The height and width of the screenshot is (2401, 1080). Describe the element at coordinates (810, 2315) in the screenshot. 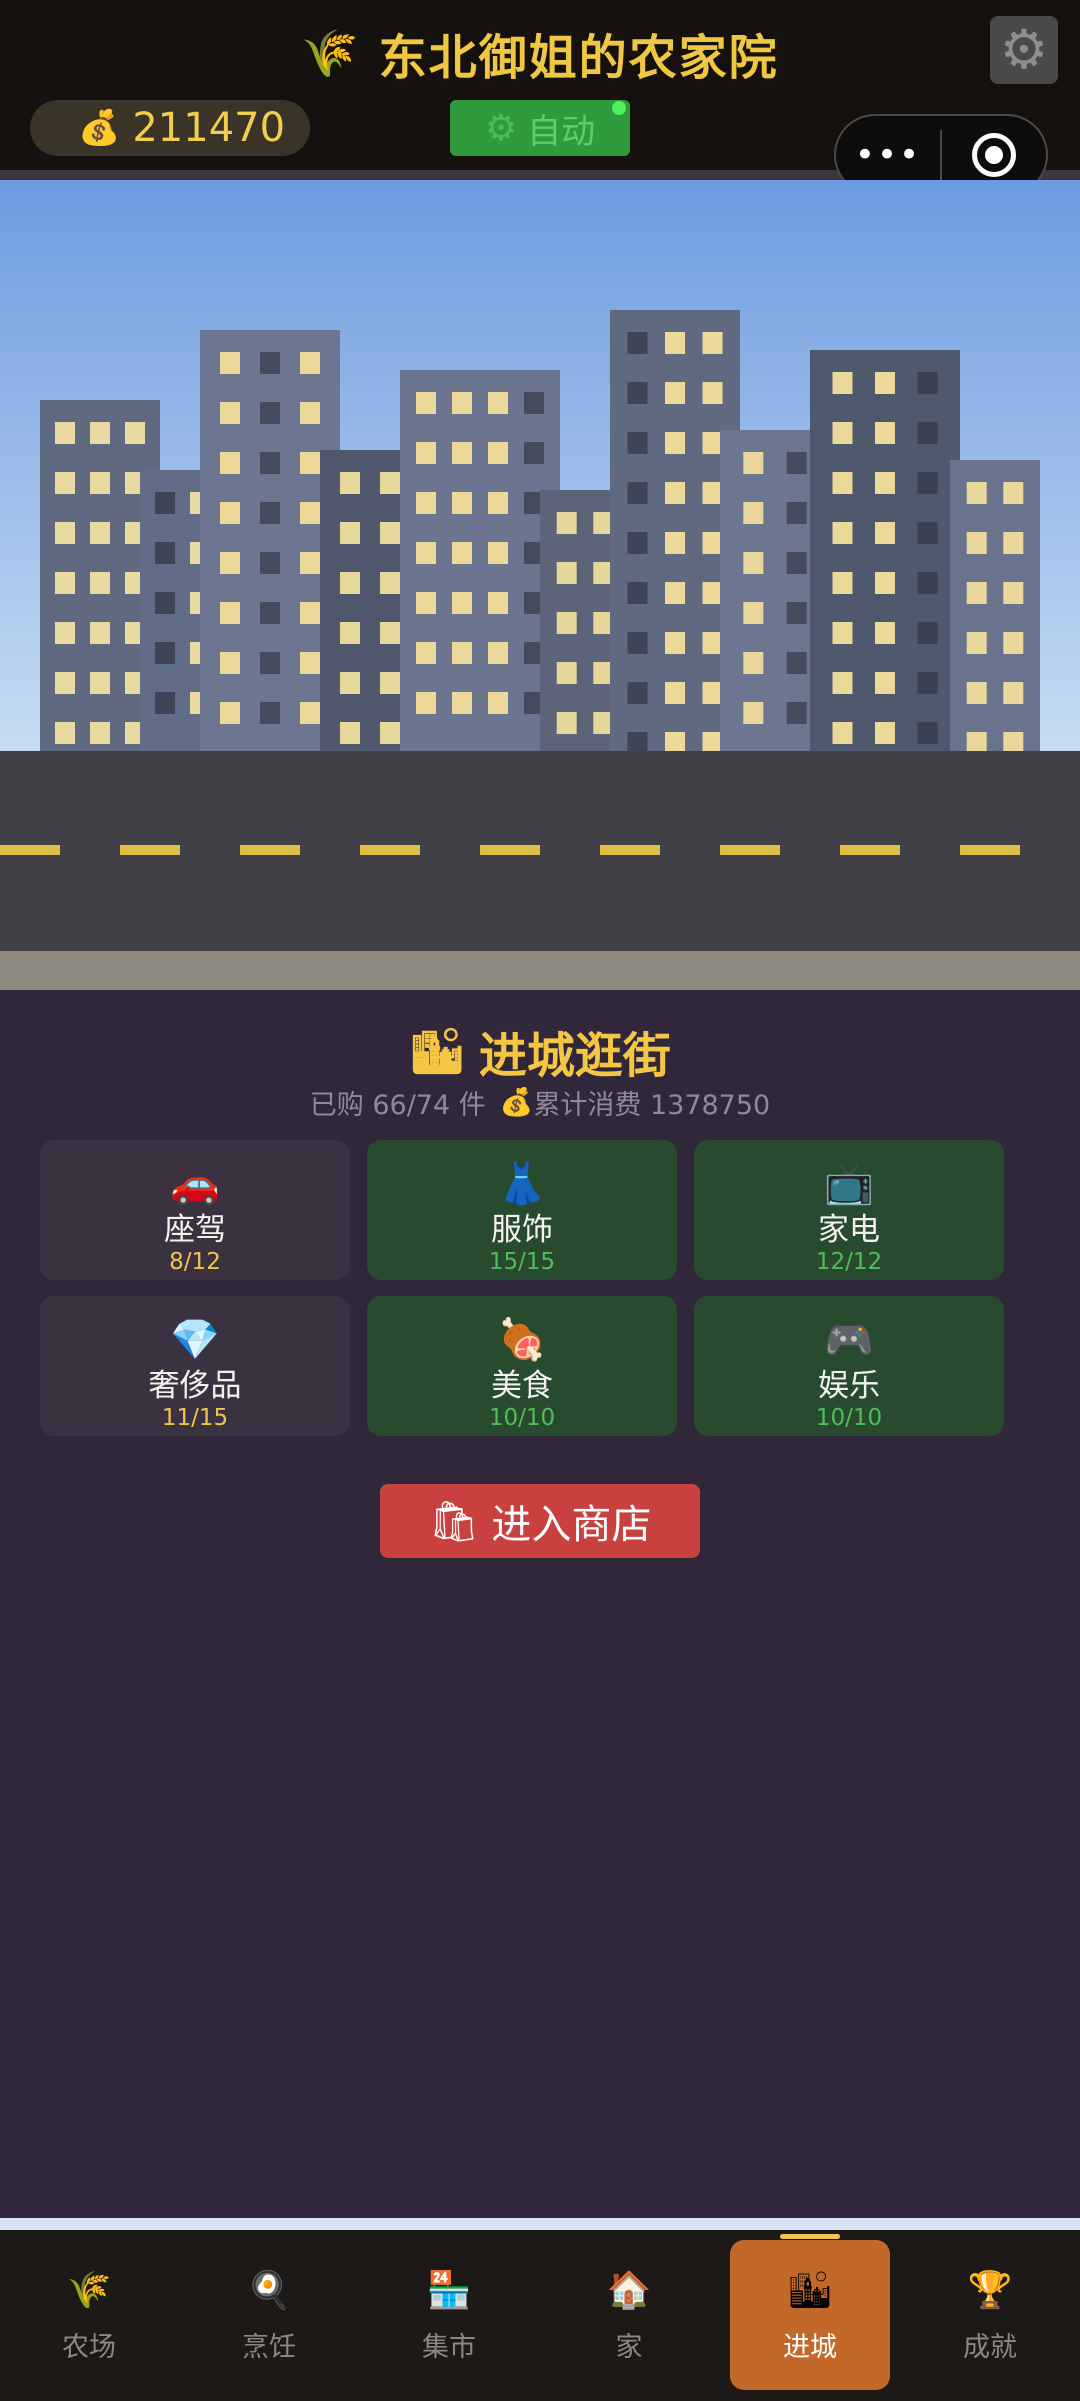

I see `tab-city: 🏙 进城` at that location.